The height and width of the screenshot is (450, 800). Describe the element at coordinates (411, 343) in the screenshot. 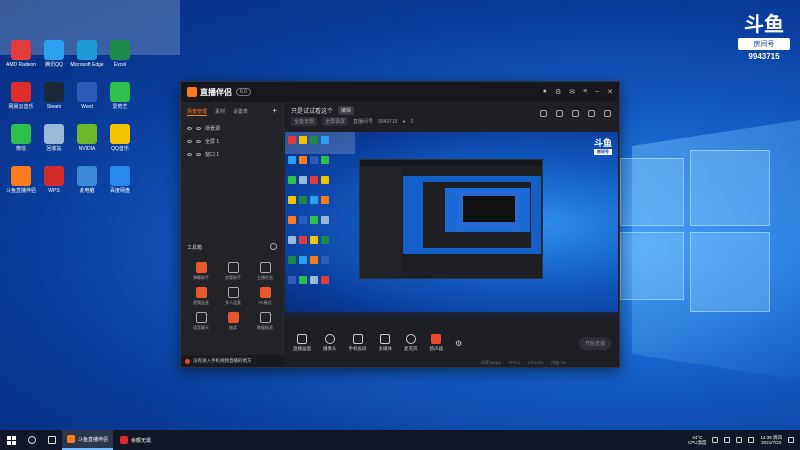

I see `control-button: 麦克风` at that location.